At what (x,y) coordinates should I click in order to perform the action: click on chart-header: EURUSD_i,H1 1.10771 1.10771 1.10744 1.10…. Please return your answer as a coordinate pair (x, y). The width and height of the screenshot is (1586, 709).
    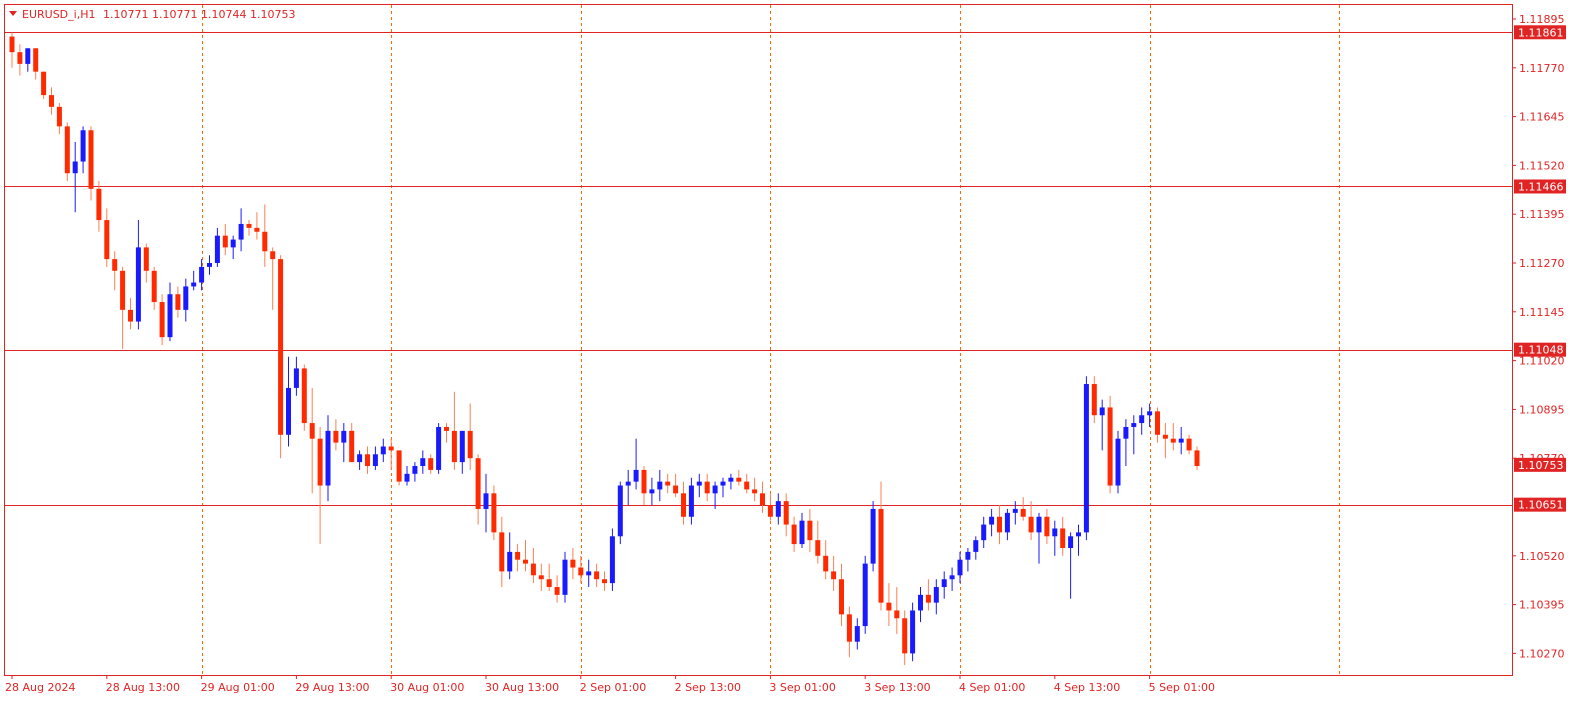
    Looking at the image, I should click on (152, 14).